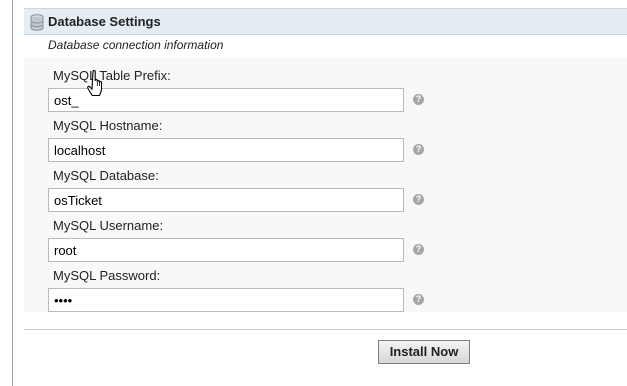 The width and height of the screenshot is (627, 386). I want to click on table-prefix-label: MySQL Table Prefix:, so click(112, 75).